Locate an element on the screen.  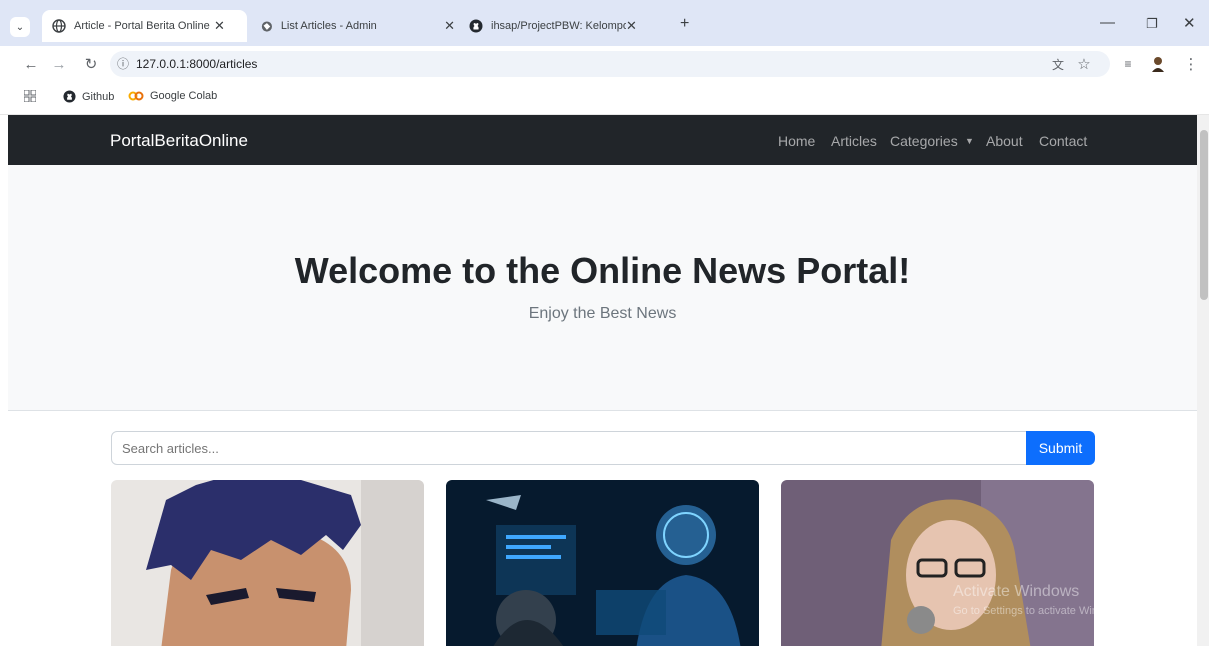
translate-icon: 文 is located at coordinates (1058, 64).